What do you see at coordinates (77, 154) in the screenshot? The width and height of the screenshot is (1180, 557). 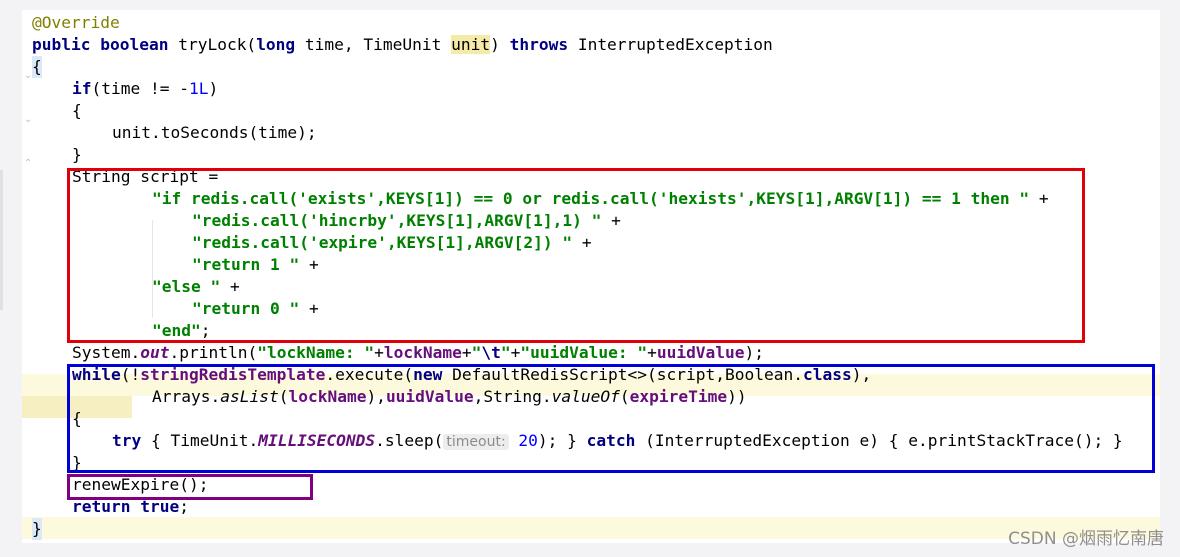 I see `code-line-7: }` at bounding box center [77, 154].